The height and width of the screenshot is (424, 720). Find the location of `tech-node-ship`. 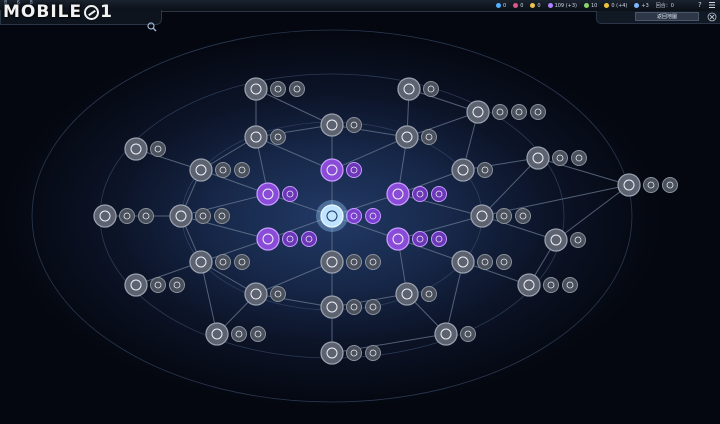

tech-node-ship is located at coordinates (472, 170).